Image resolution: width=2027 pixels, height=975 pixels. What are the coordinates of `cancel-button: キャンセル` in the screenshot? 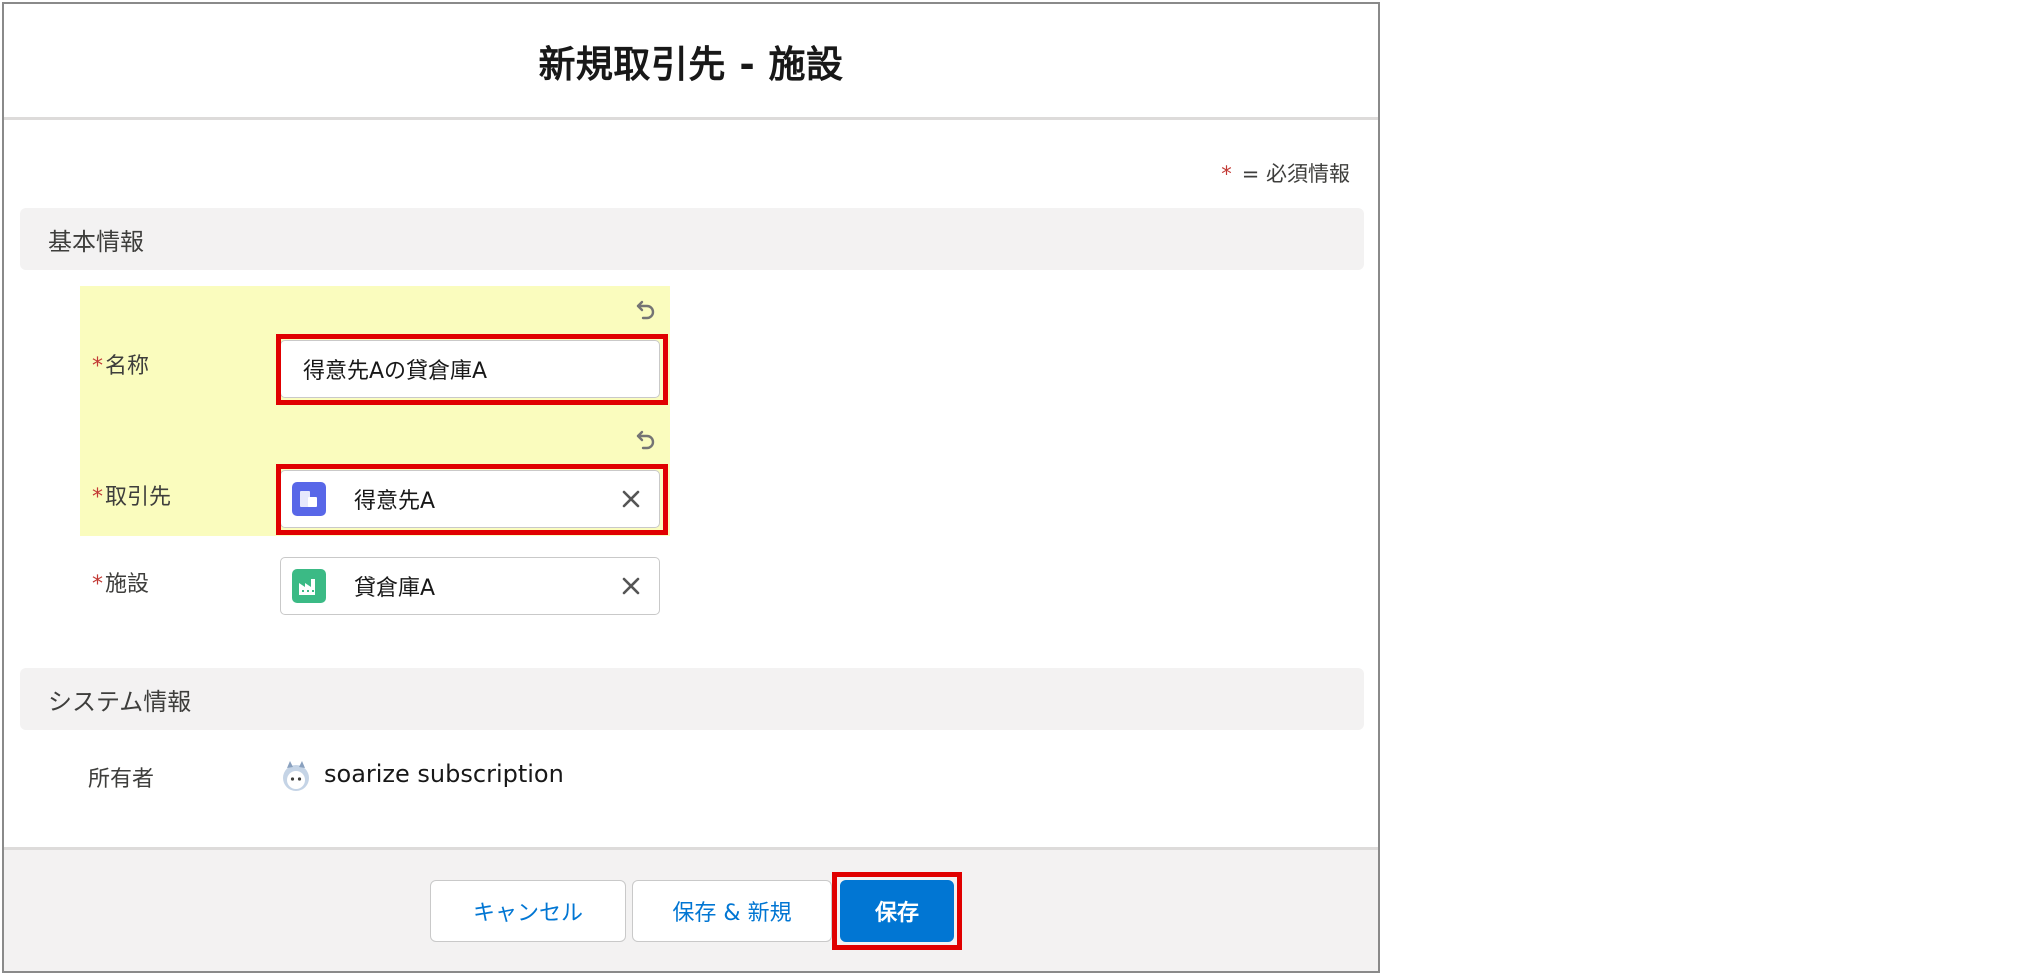 It's located at (528, 911).